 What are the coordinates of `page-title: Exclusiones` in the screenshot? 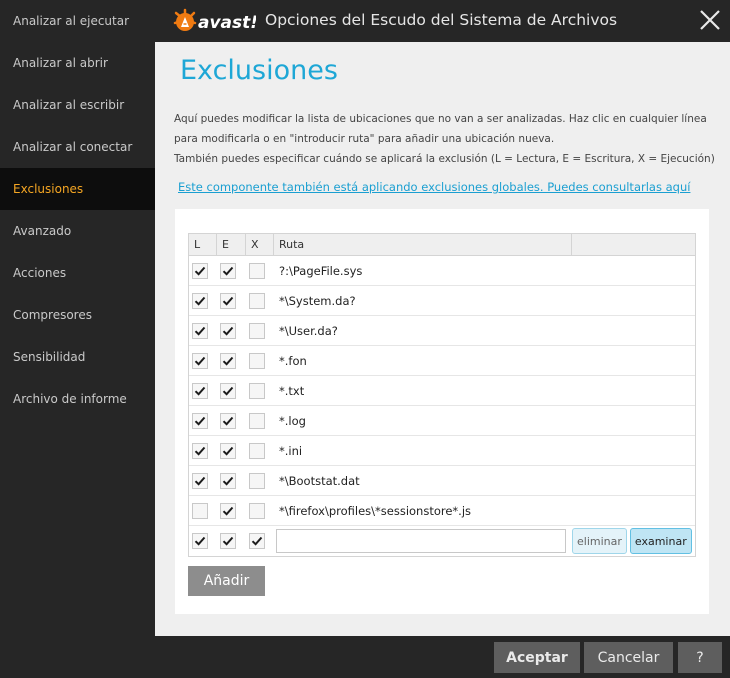 It's located at (259, 70).